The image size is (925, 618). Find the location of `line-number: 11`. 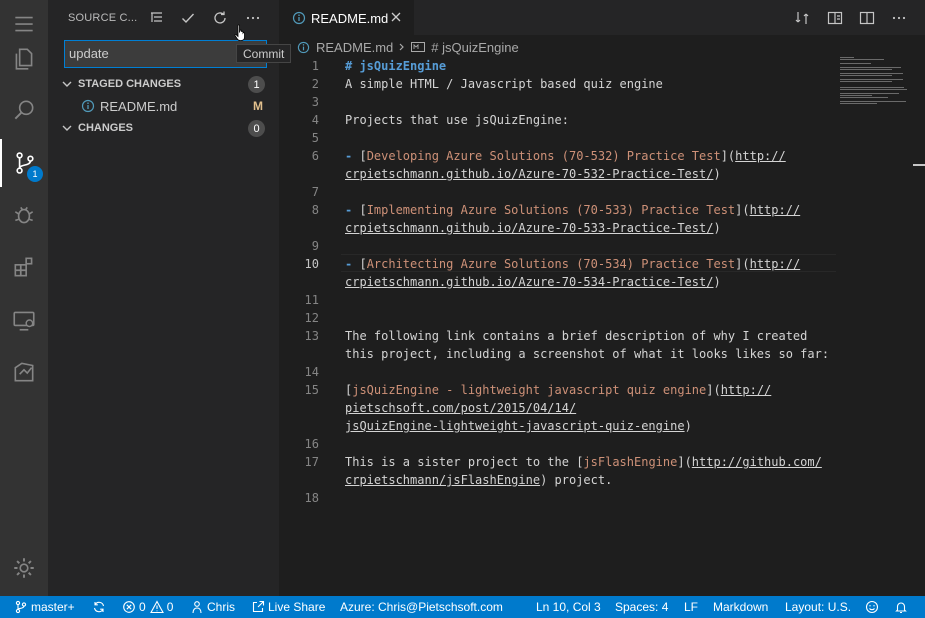

line-number: 11 is located at coordinates (311, 300).